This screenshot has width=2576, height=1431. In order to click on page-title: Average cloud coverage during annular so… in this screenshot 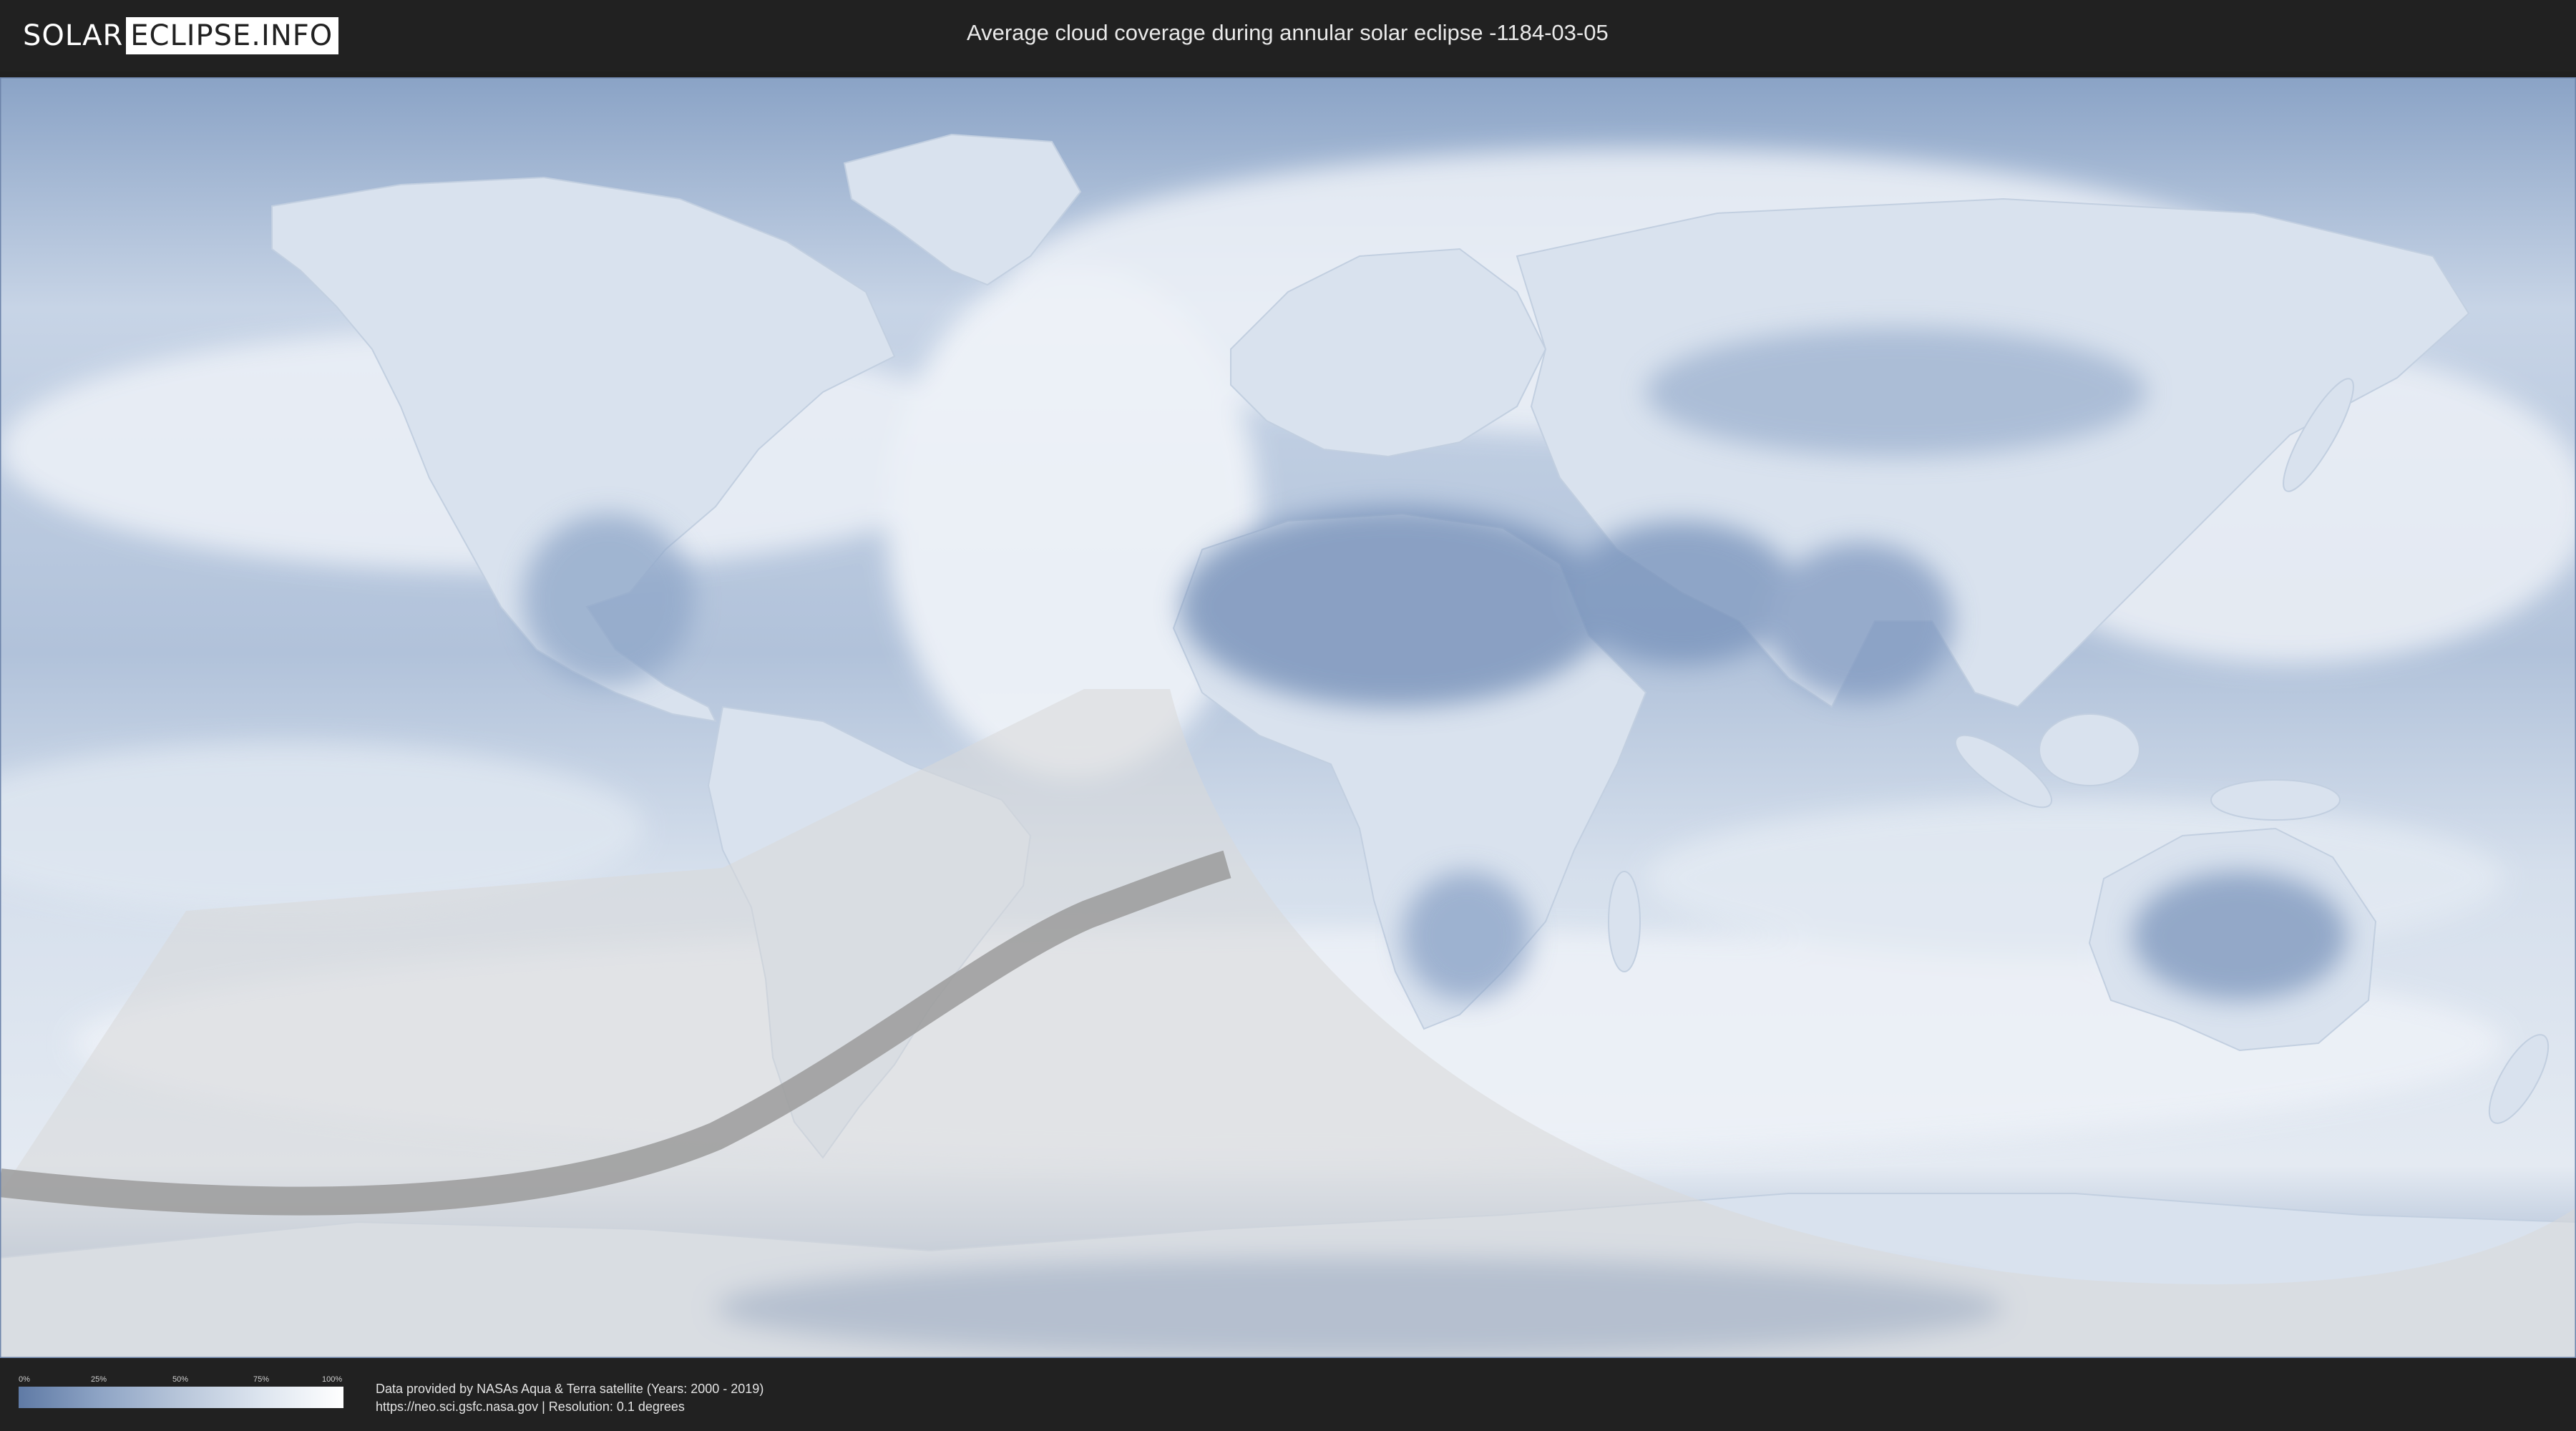, I will do `click(1288, 32)`.